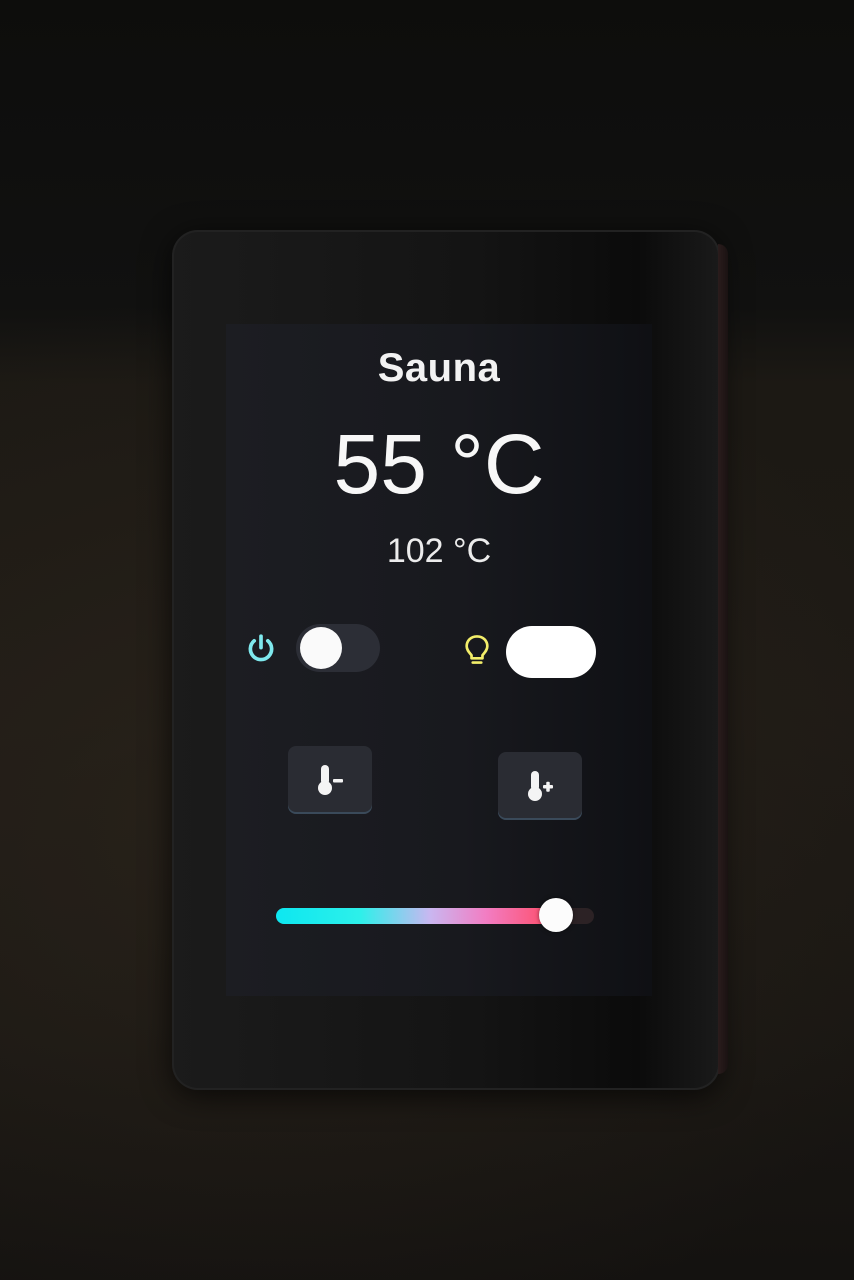  Describe the element at coordinates (723, 659) in the screenshot. I see `device-edge` at that location.